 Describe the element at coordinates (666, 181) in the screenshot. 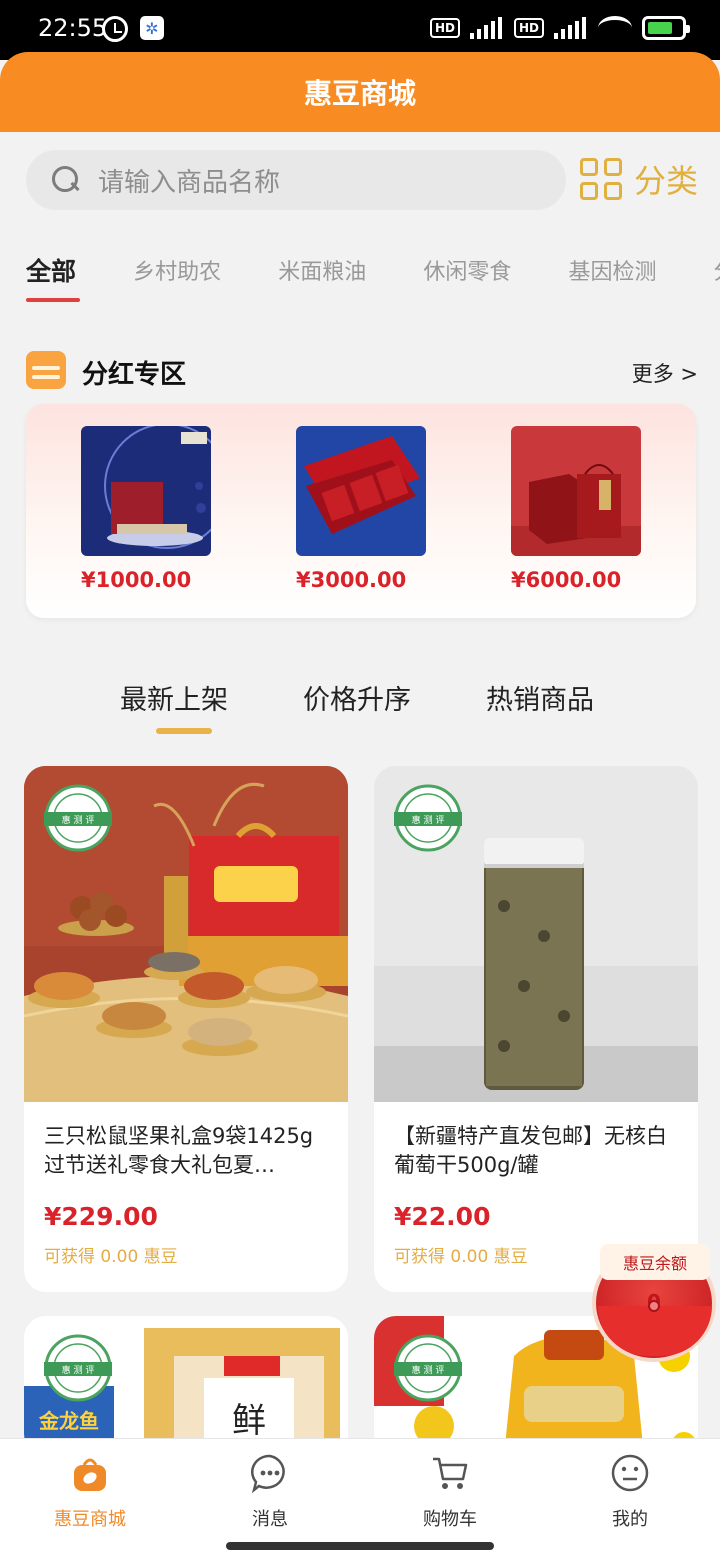

I see `category-button-label: 分类` at that location.